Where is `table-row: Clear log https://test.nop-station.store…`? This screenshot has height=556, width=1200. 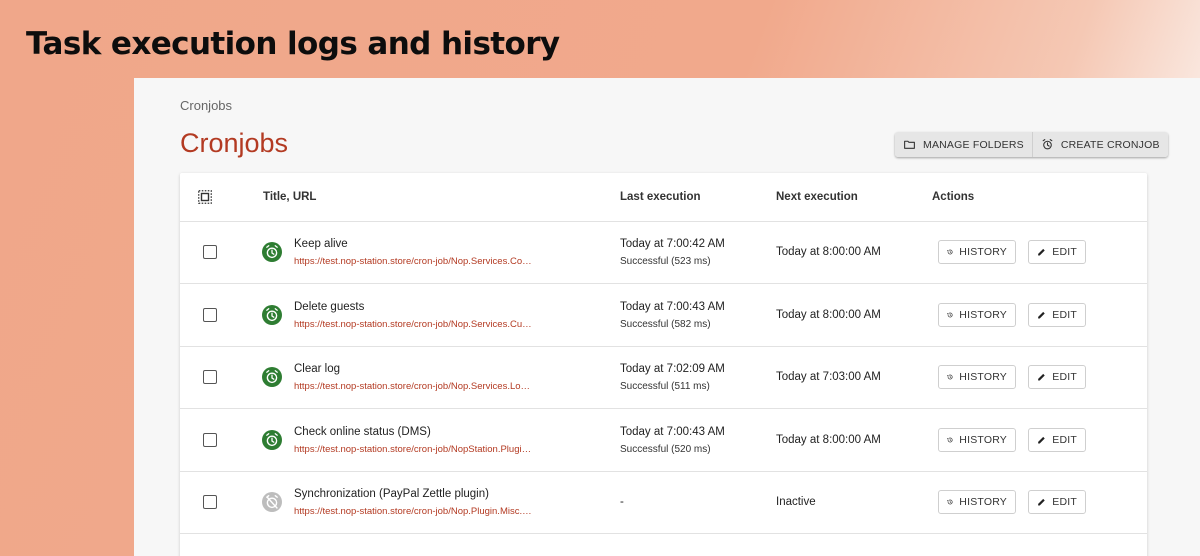 table-row: Clear log https://test.nop-station.store… is located at coordinates (663, 378).